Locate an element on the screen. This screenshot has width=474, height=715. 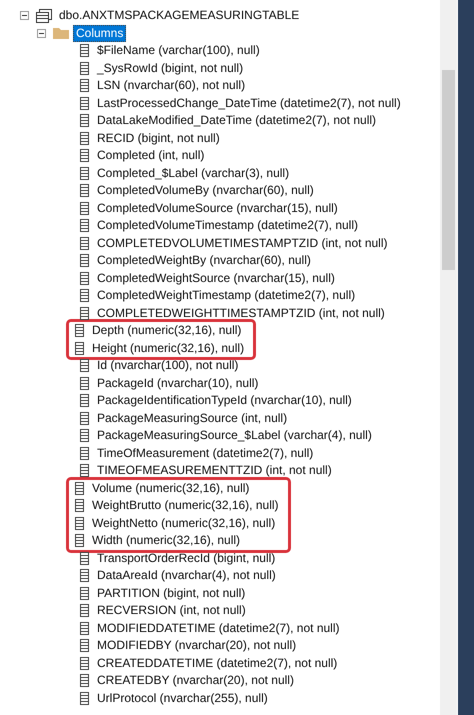
tree-item: CompletedWeightBy (nvarchar(60), null) is located at coordinates (204, 261).